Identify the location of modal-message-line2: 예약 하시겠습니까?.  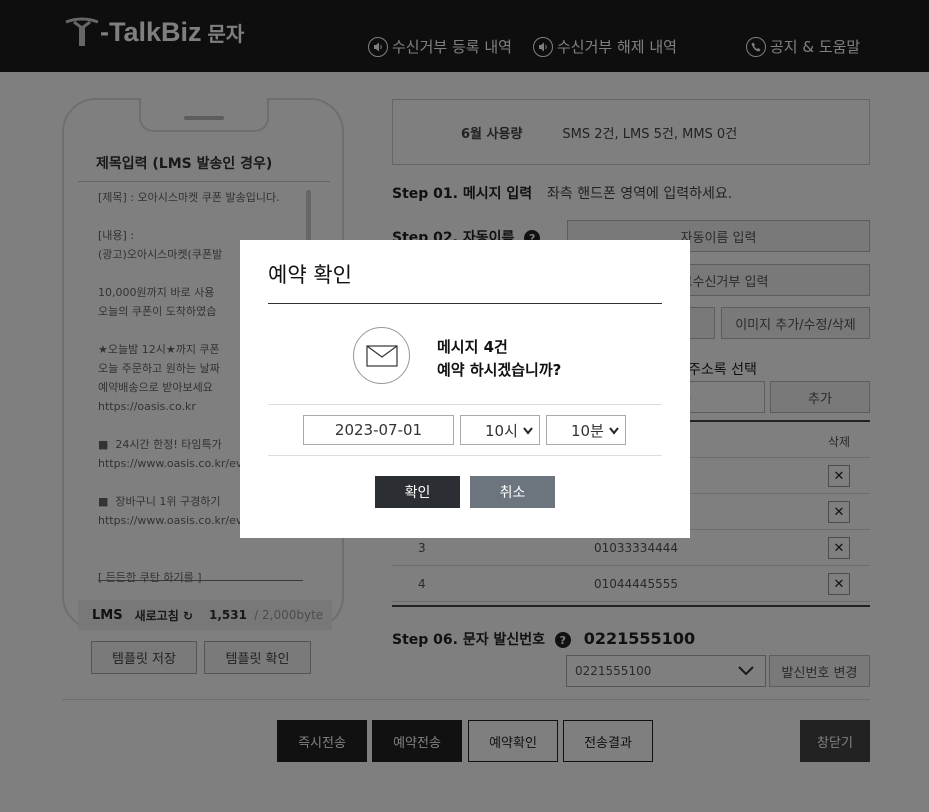
(499, 370).